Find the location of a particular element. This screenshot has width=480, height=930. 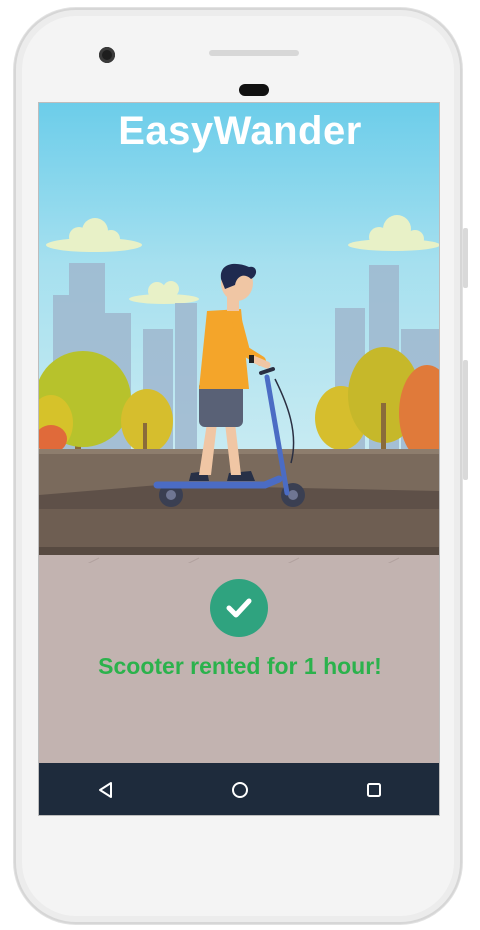

checkmark-icon is located at coordinates (239, 608).